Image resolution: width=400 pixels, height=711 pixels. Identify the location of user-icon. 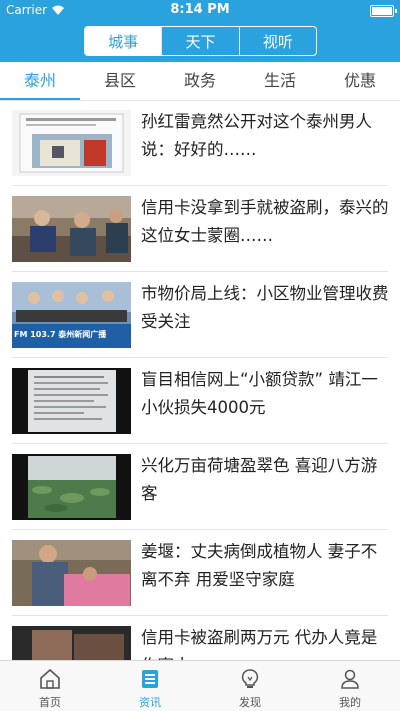
(350, 679).